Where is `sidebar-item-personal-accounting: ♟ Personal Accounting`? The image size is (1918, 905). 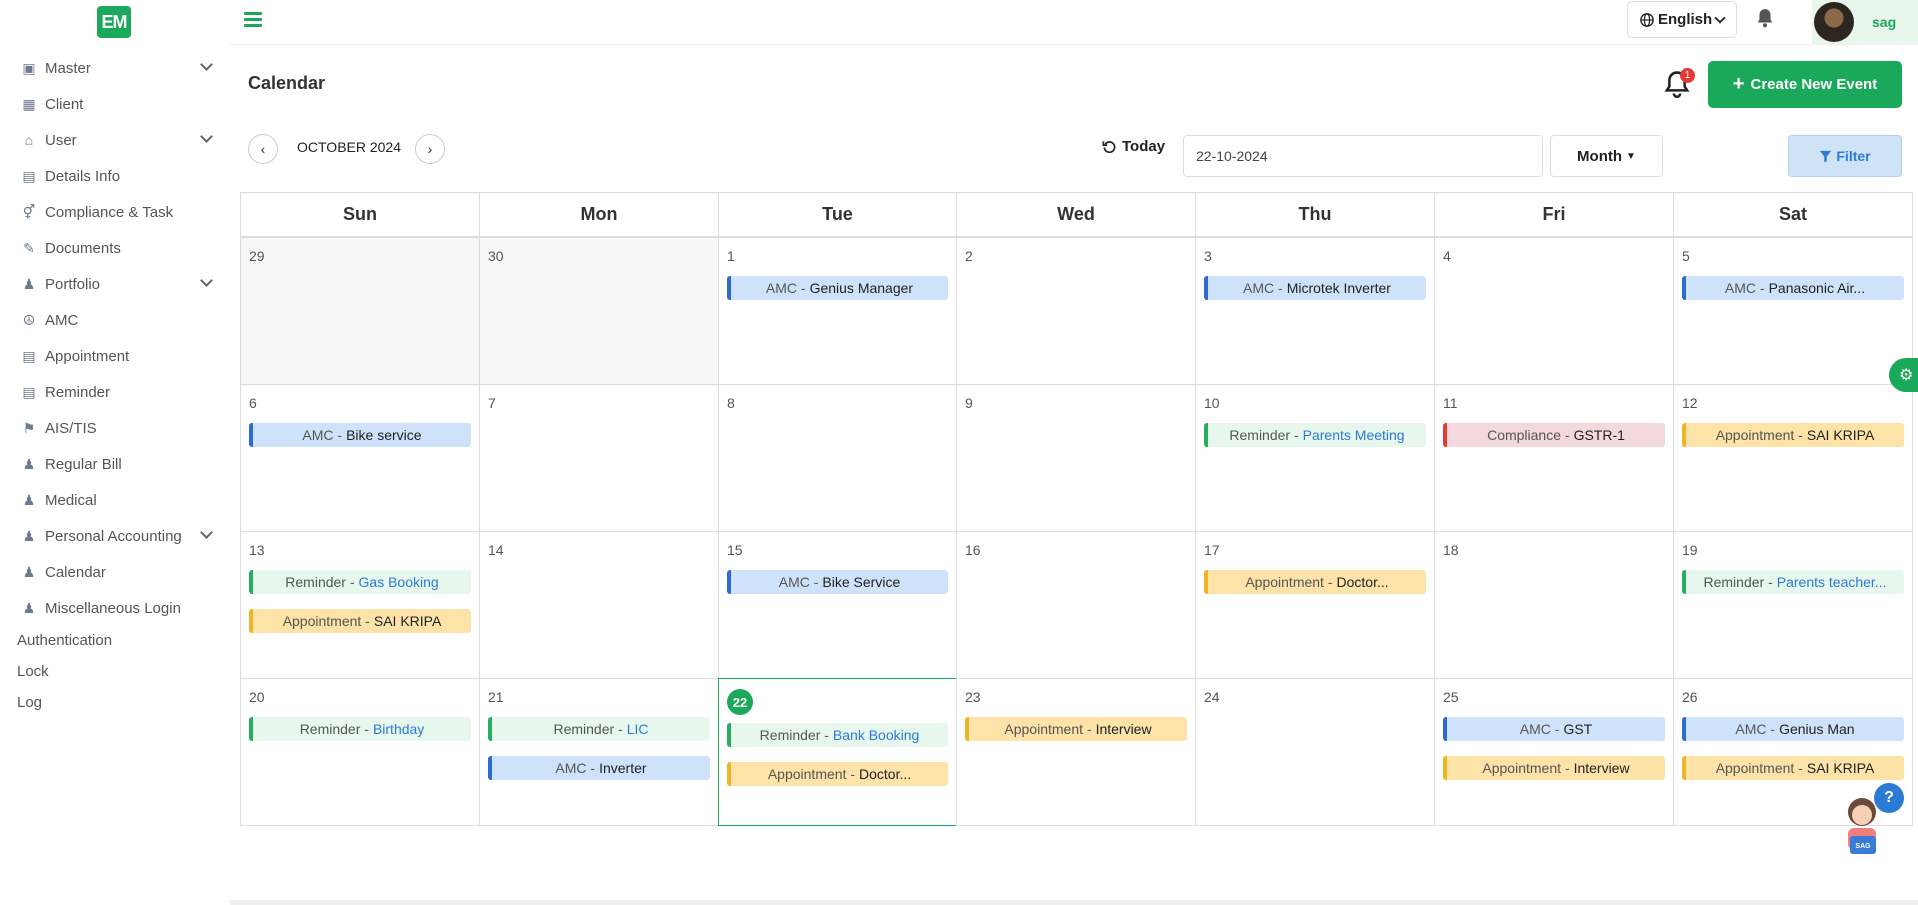
sidebar-item-personal-accounting: ♟ Personal Accounting is located at coordinates (117, 536).